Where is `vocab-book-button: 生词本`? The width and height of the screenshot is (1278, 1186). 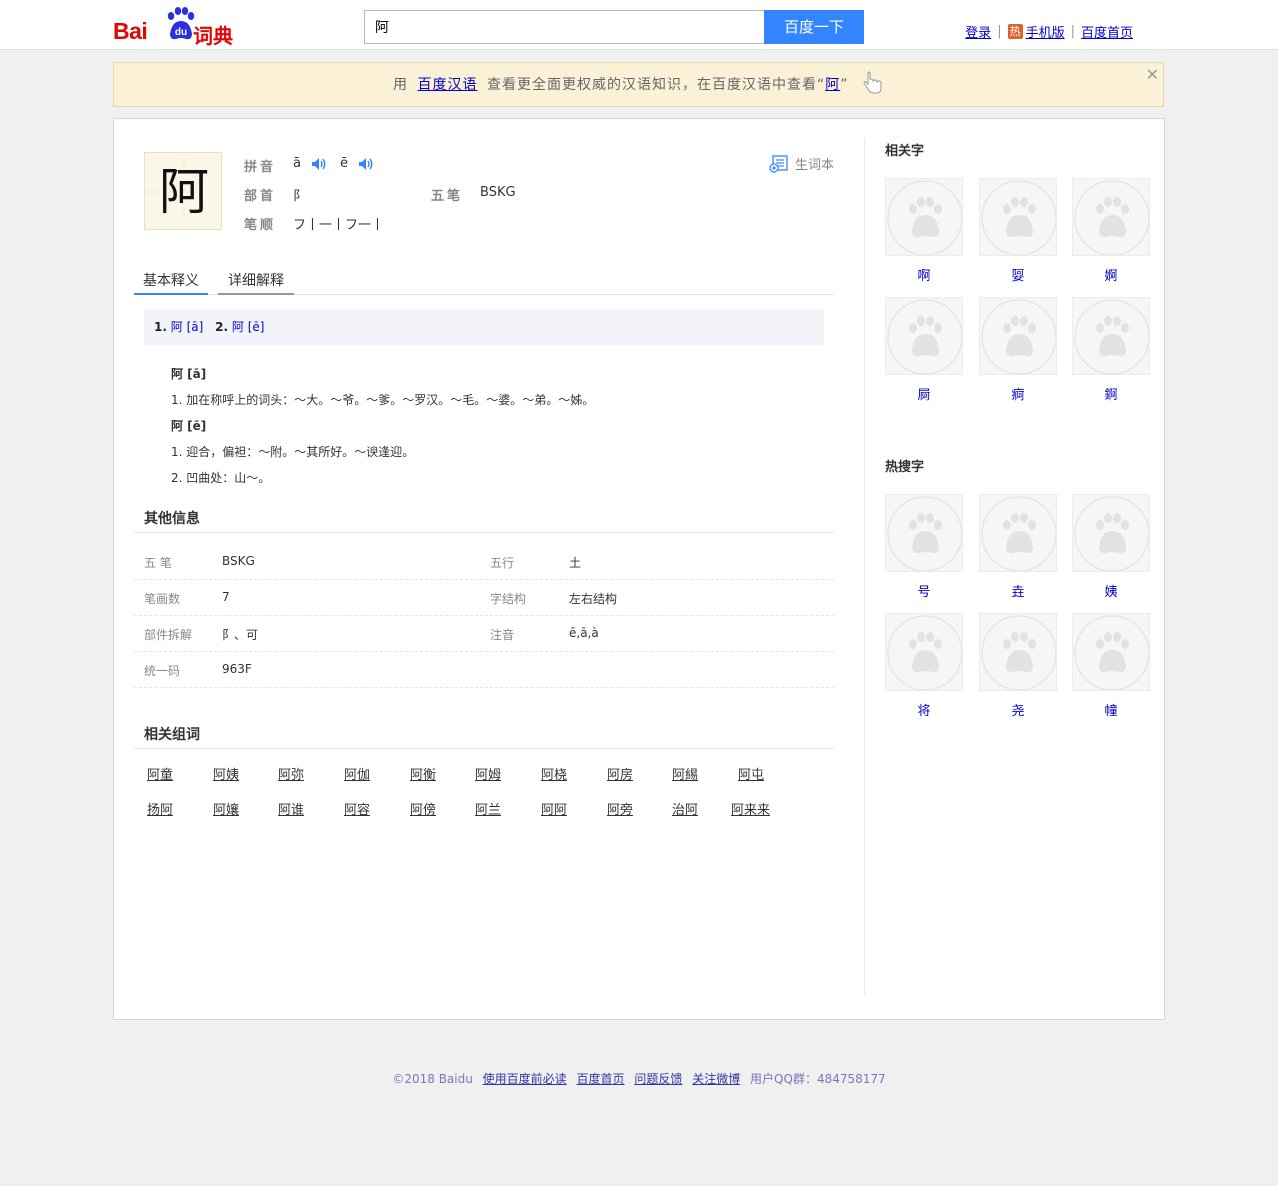 vocab-book-button: 生词本 is located at coordinates (801, 163).